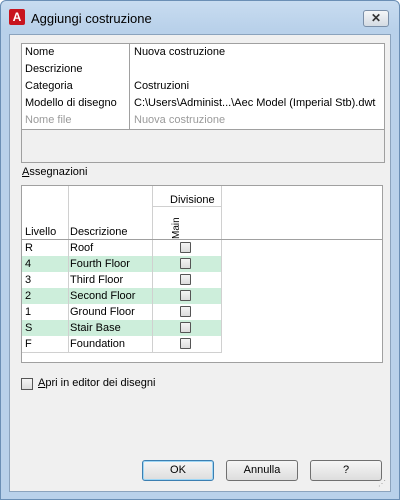  Describe the element at coordinates (200, 18) in the screenshot. I see `title-bar: A Aggiungi costruzione ✕` at that location.